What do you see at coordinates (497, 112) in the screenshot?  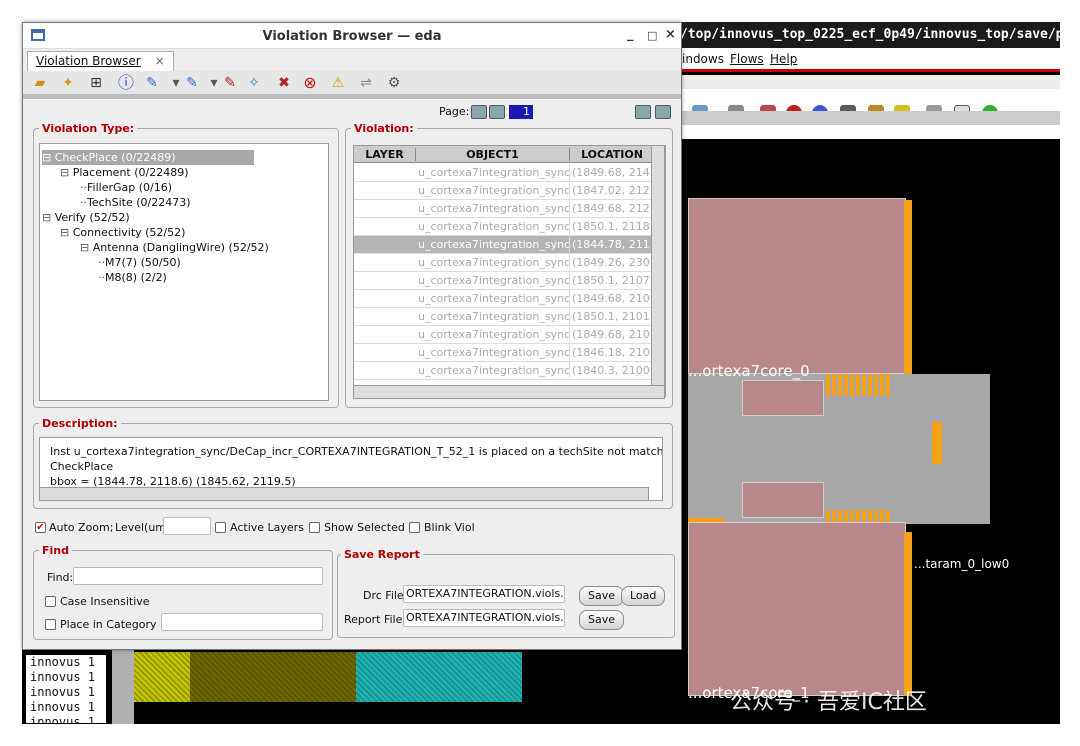 I see `page-prev-button` at bounding box center [497, 112].